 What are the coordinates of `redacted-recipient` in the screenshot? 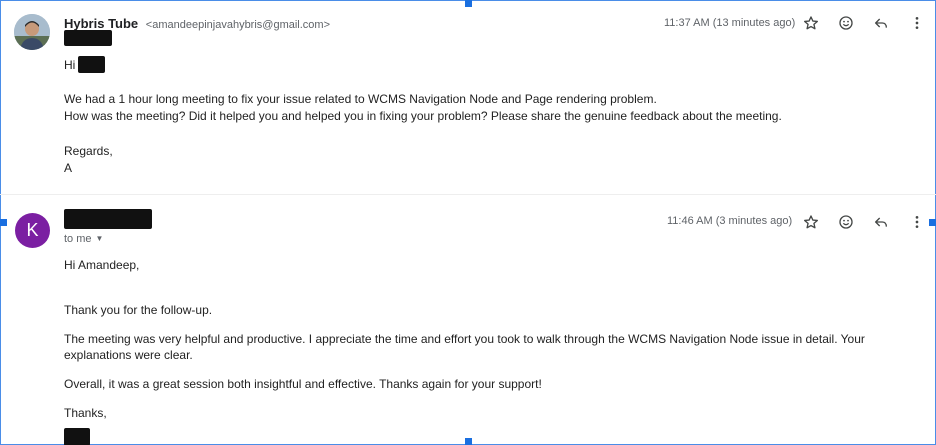 It's located at (88, 38).